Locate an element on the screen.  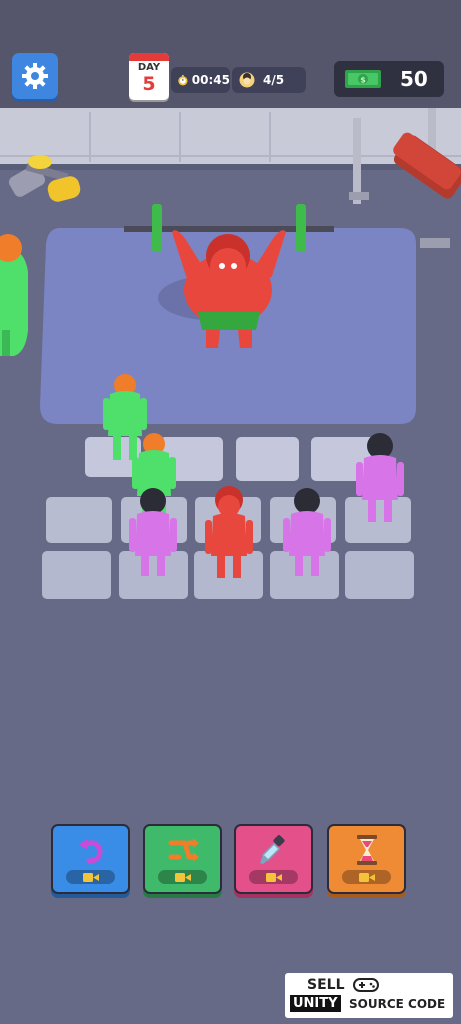
settings-button is located at coordinates (35, 76).